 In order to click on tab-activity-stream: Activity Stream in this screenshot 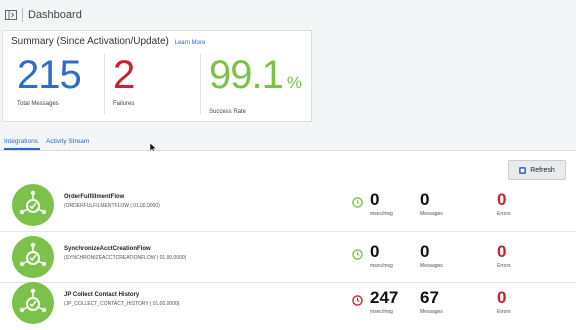, I will do `click(67, 143)`.